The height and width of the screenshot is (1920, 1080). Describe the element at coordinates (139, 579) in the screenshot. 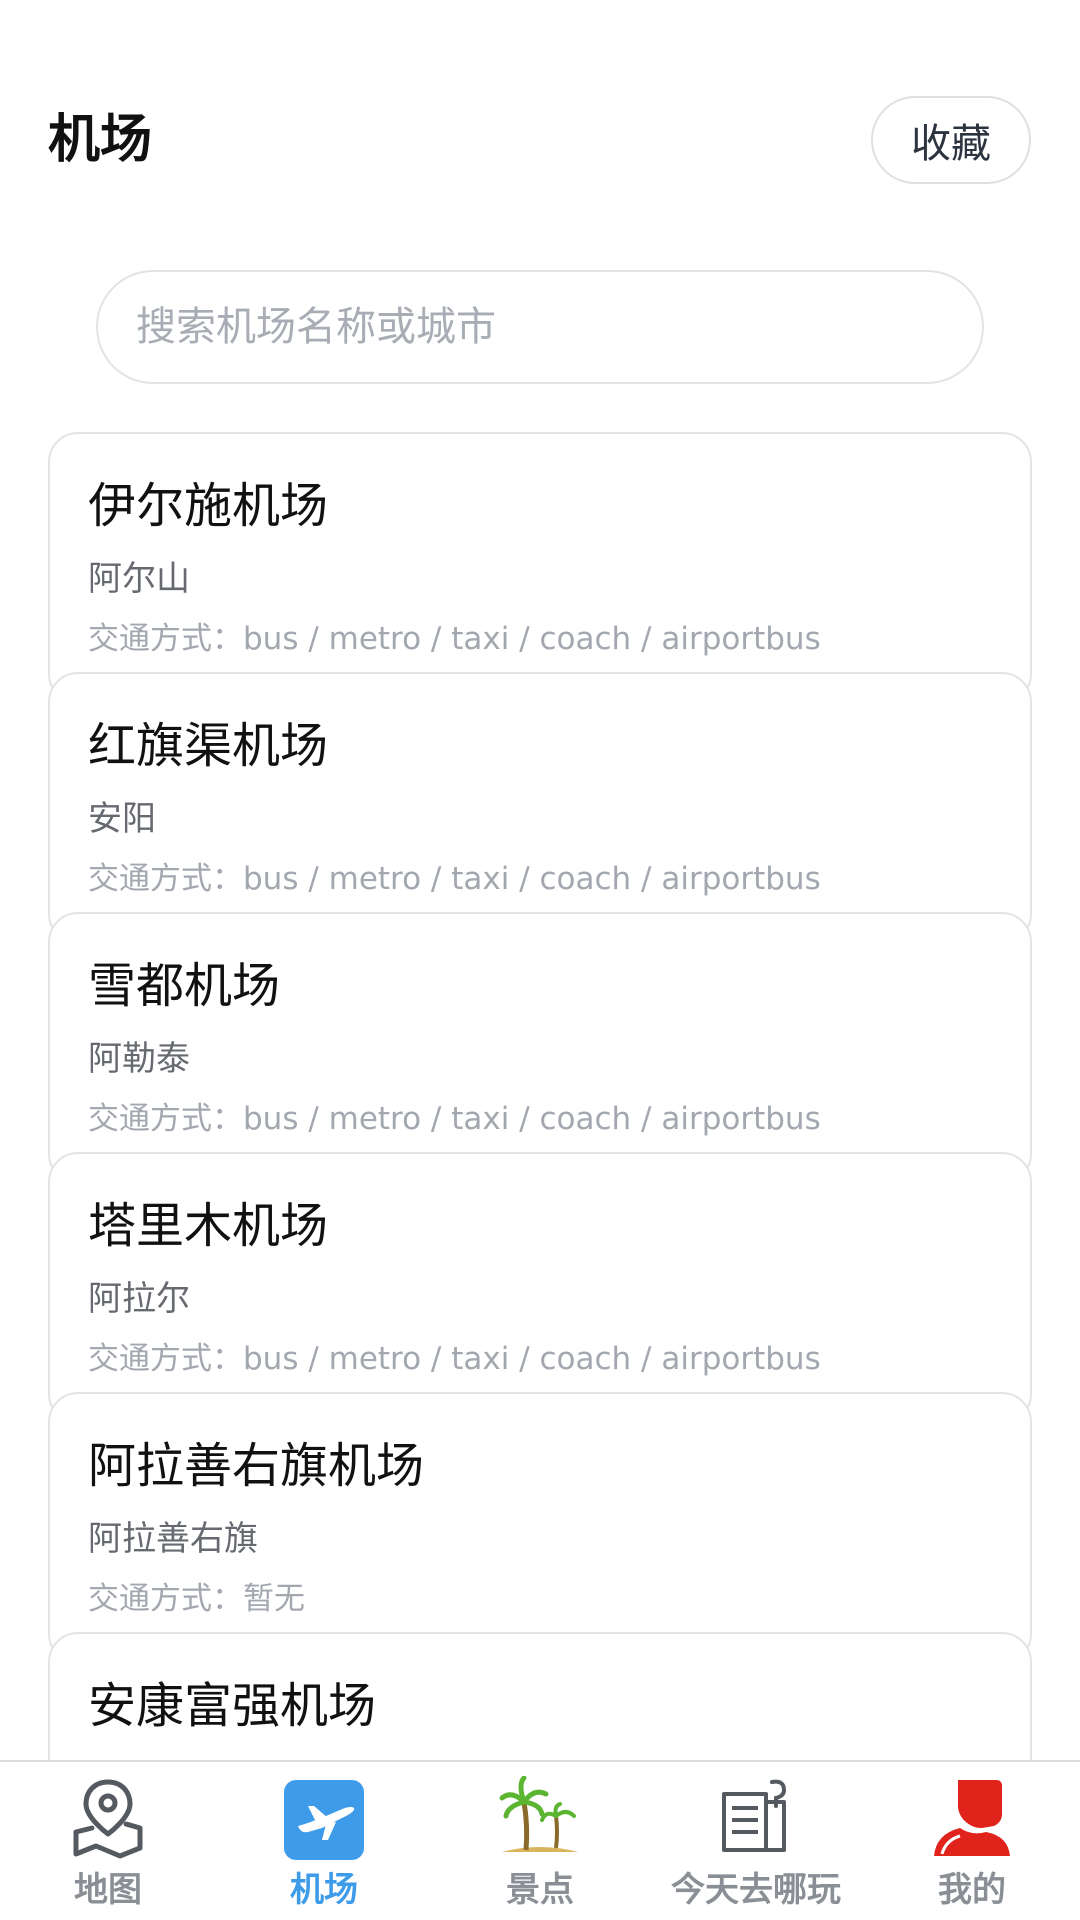

I see `airport-city: 阿尔山` at that location.